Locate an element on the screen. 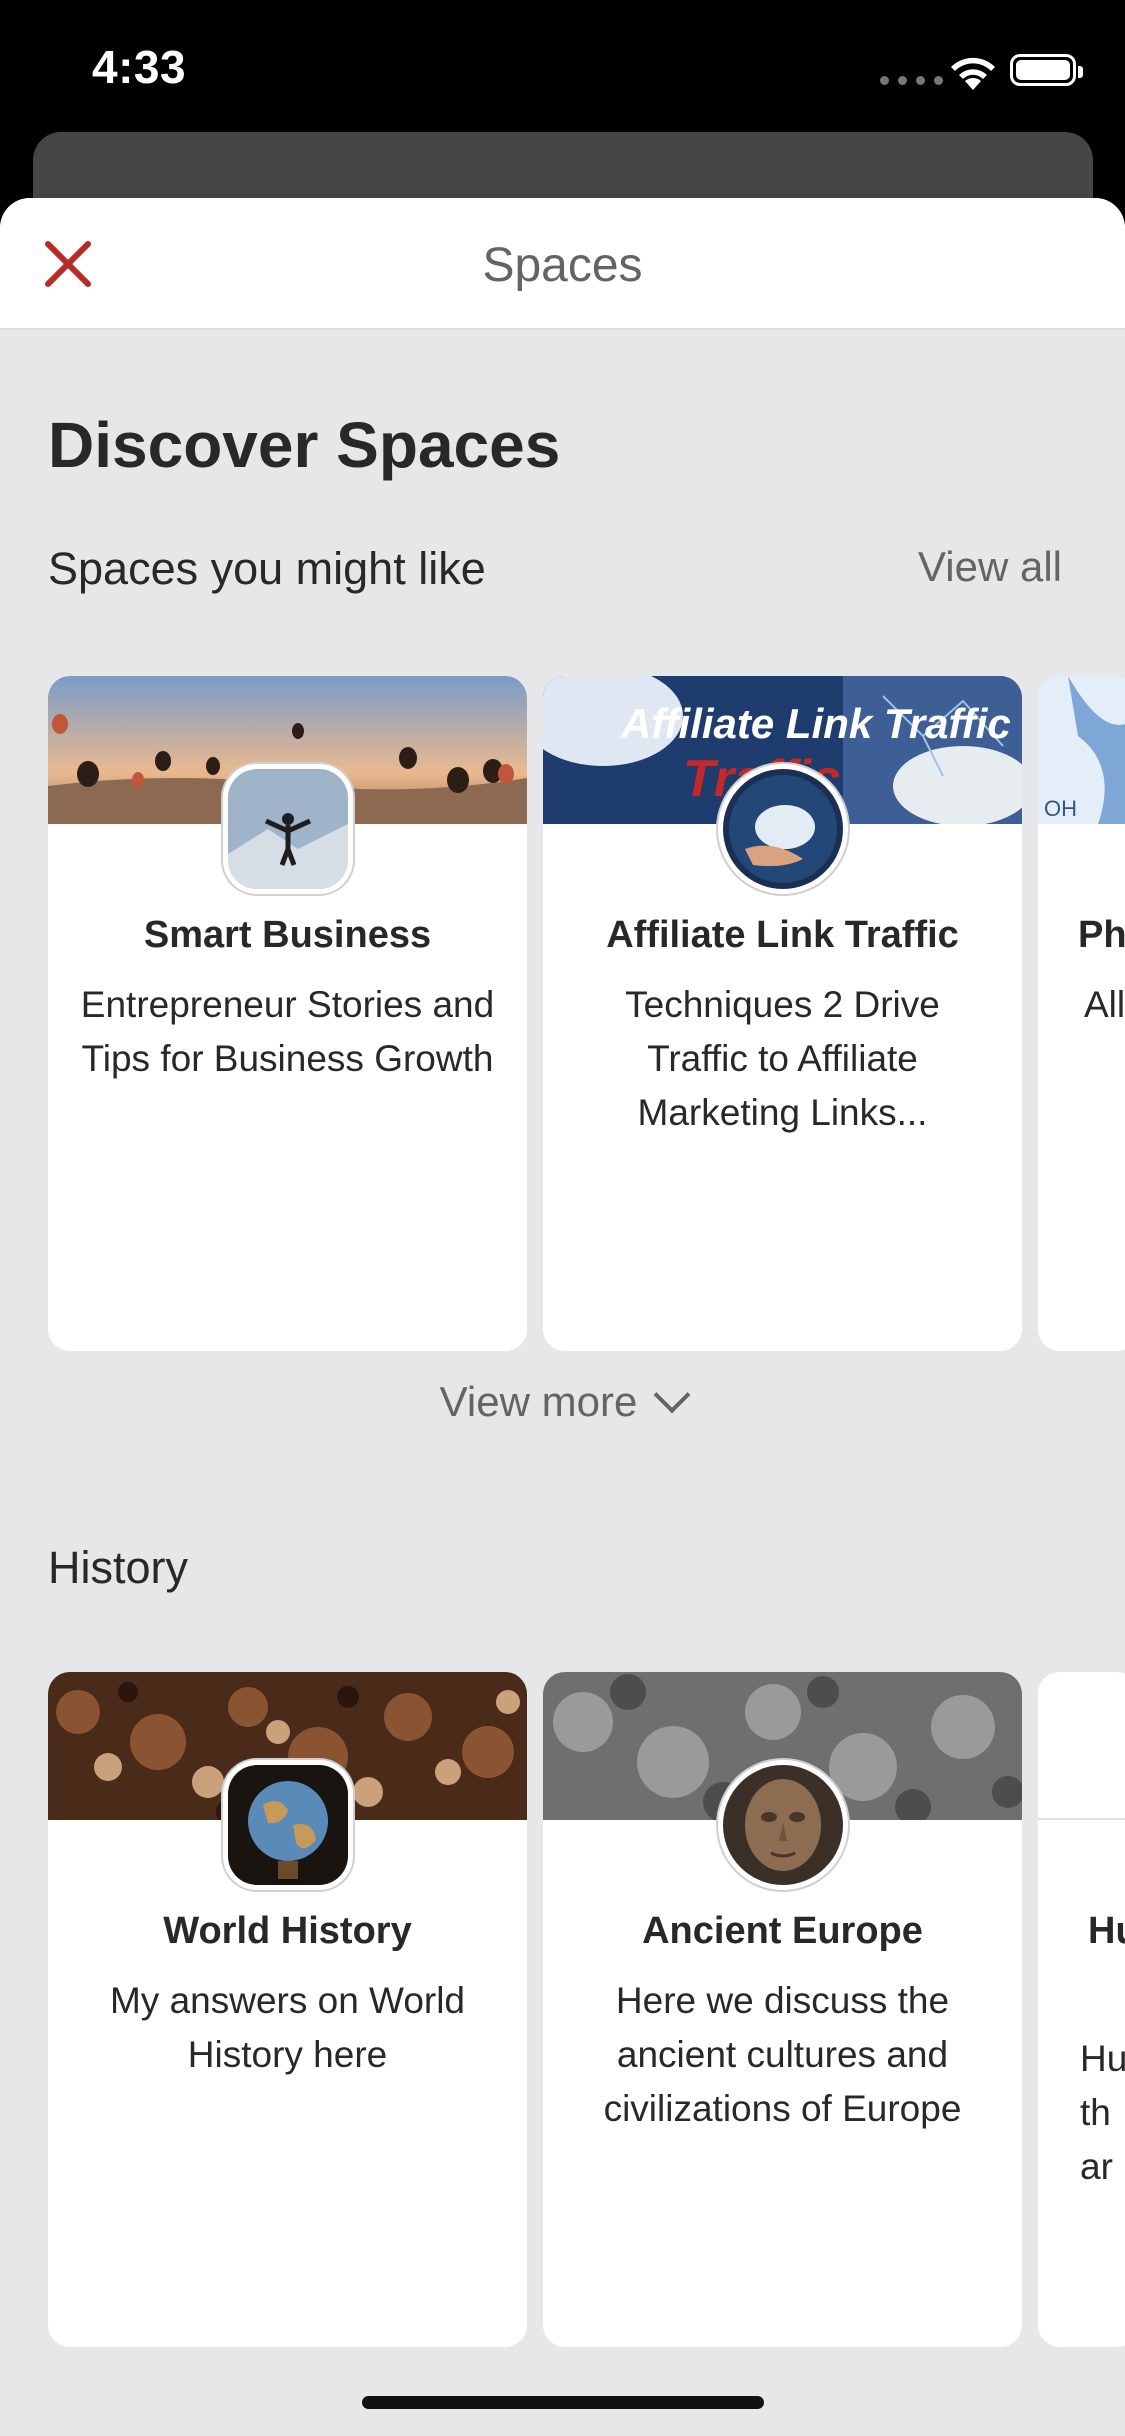  sheet-title: Spaces is located at coordinates (562, 265).